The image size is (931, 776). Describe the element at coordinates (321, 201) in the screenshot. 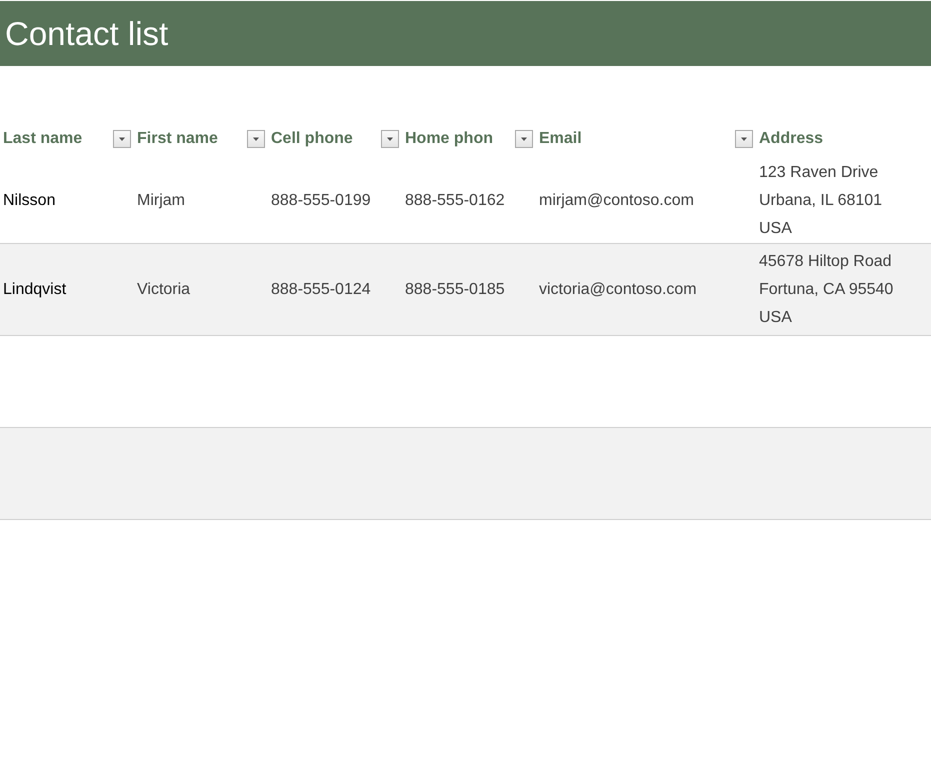

I see `table-cell: 888-555-0199` at that location.